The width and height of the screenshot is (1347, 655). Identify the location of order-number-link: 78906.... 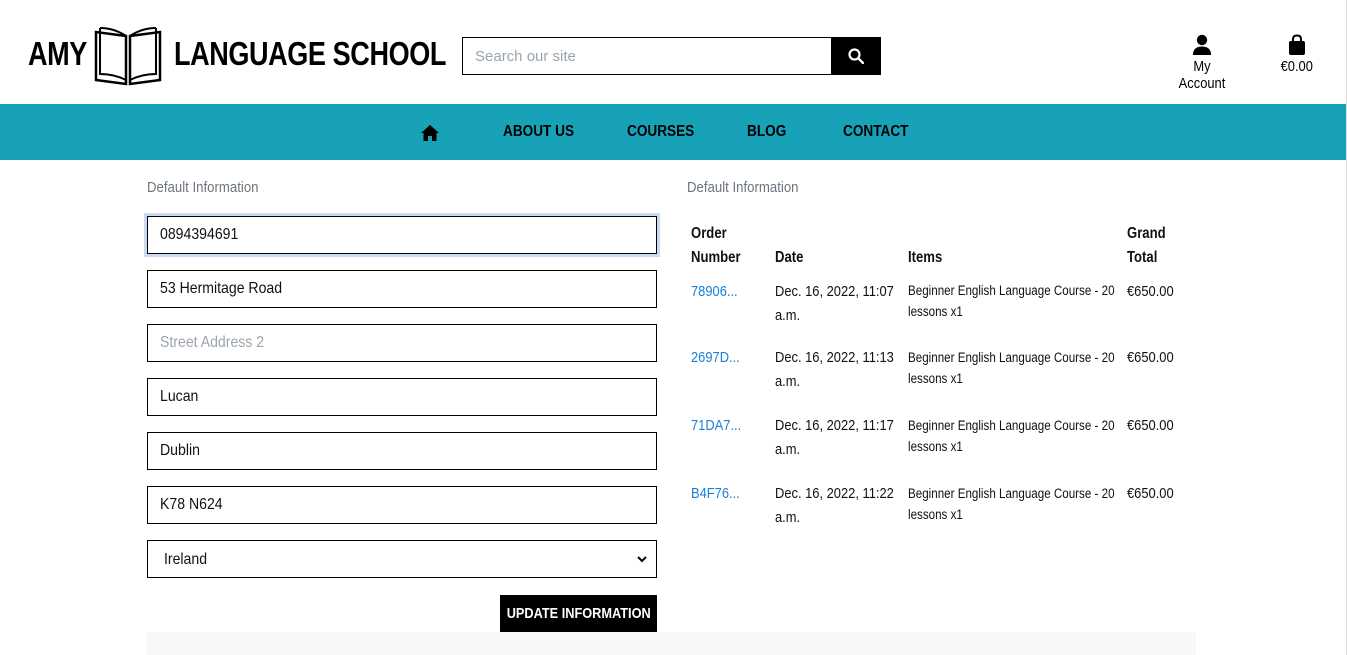
(714, 292).